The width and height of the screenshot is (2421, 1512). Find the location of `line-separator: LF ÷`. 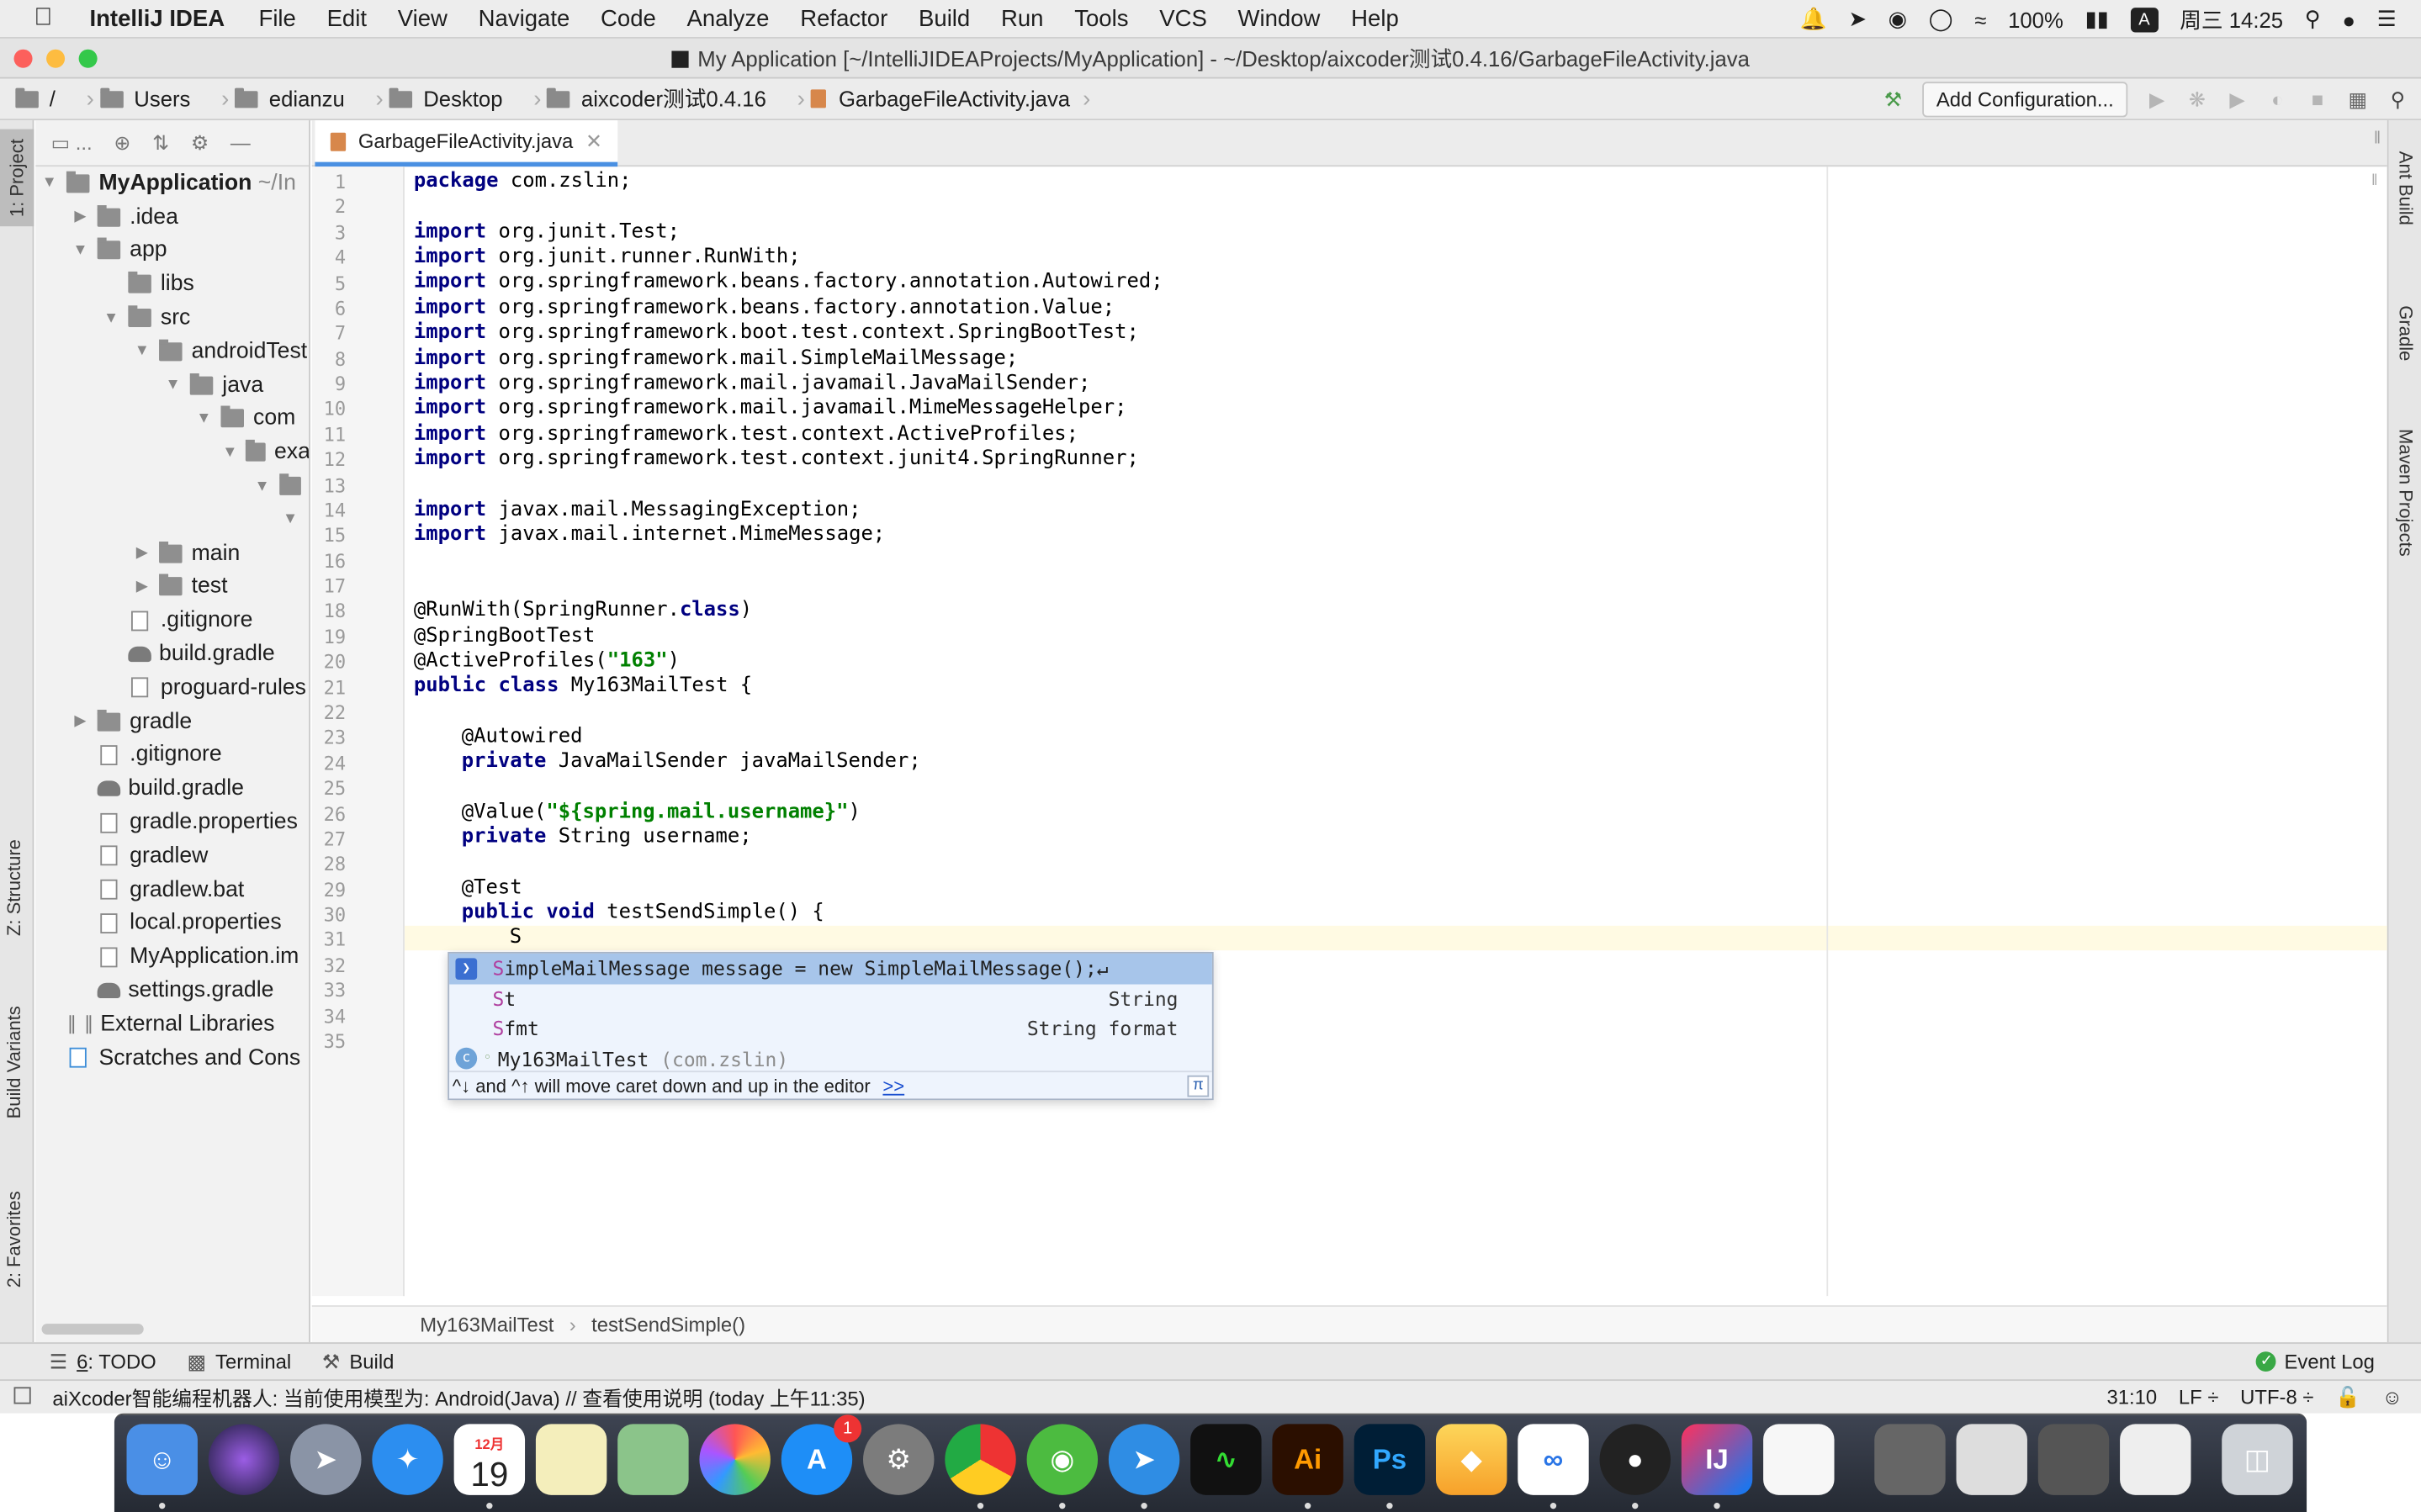

line-separator: LF ÷ is located at coordinates (2199, 1398).